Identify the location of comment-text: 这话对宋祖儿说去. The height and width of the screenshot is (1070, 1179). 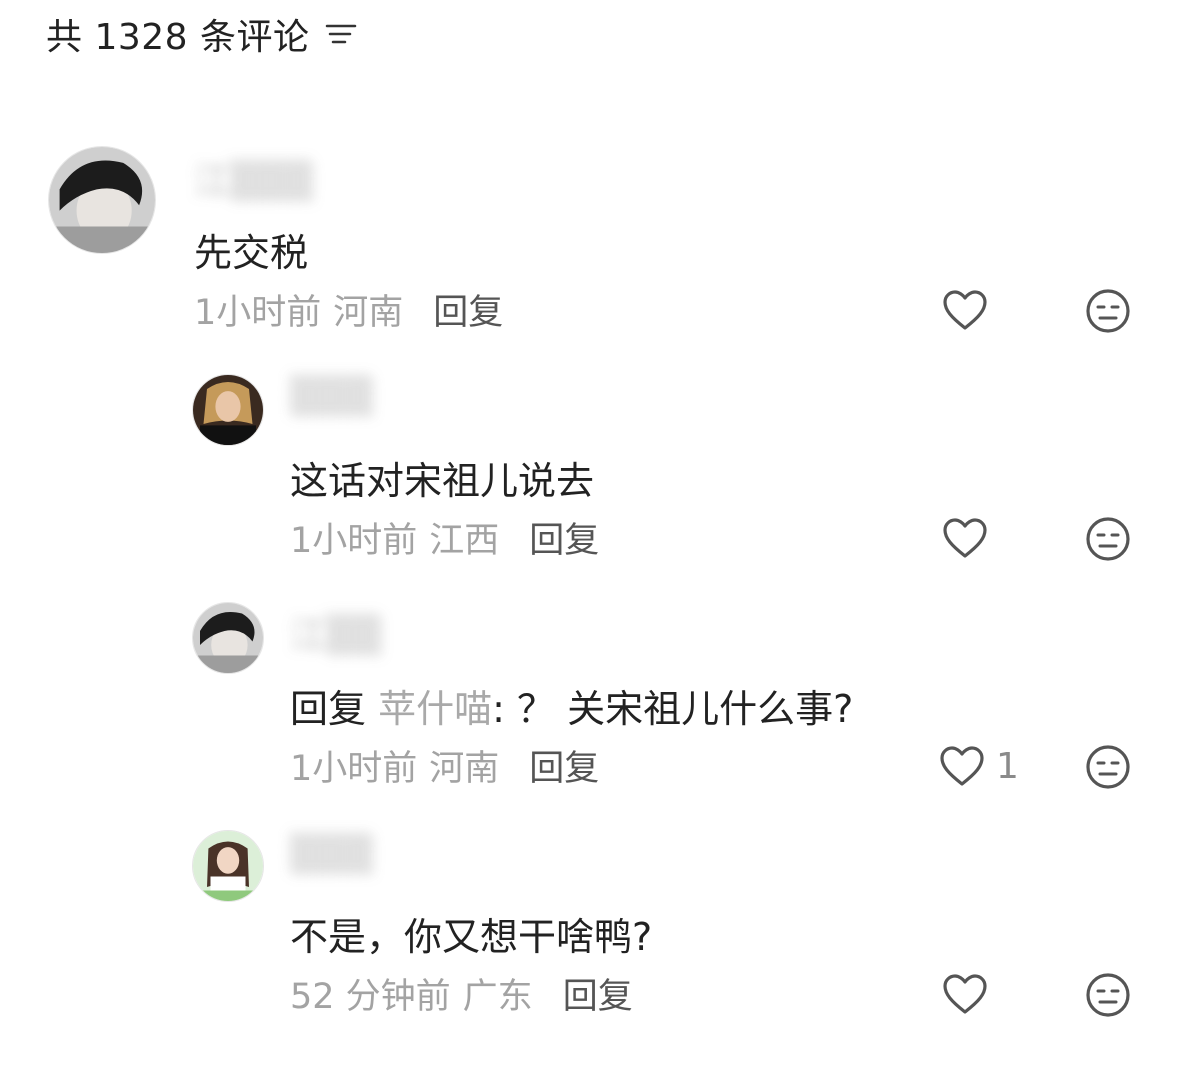
(442, 481).